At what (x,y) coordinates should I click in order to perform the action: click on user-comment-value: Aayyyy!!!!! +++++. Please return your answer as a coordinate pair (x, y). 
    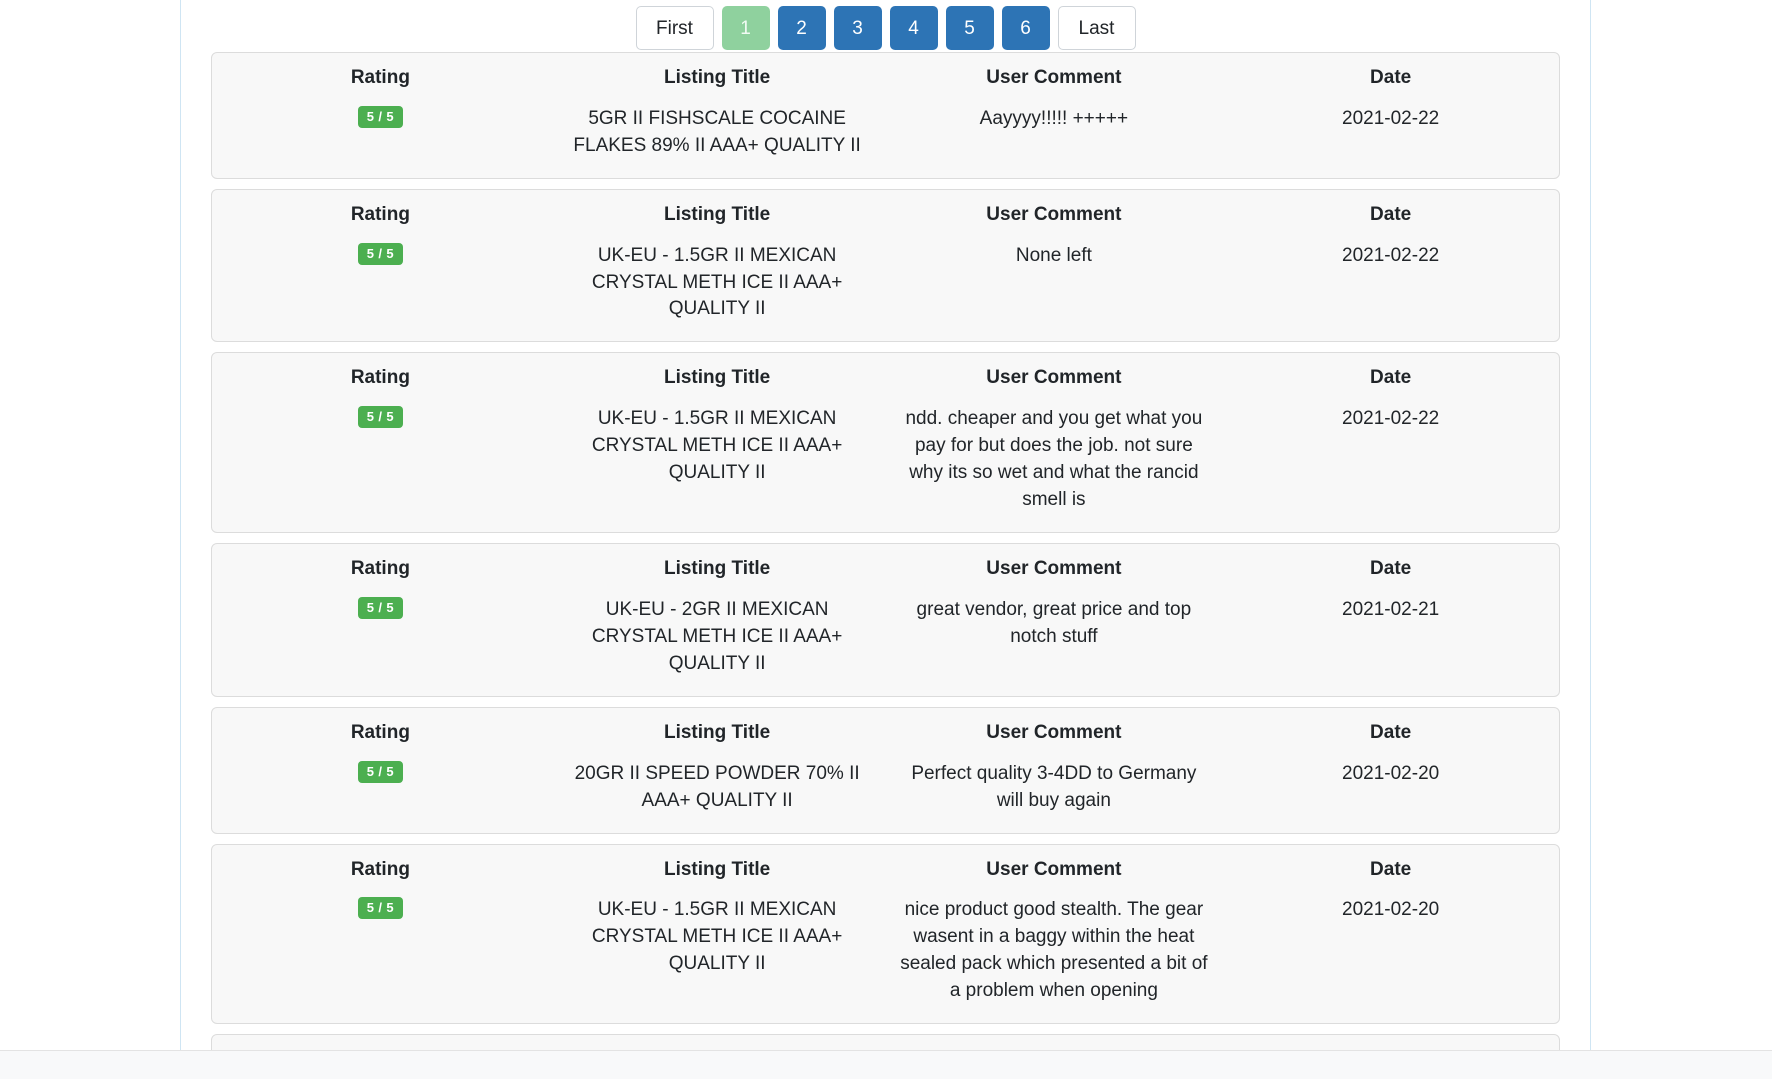
    Looking at the image, I should click on (1054, 118).